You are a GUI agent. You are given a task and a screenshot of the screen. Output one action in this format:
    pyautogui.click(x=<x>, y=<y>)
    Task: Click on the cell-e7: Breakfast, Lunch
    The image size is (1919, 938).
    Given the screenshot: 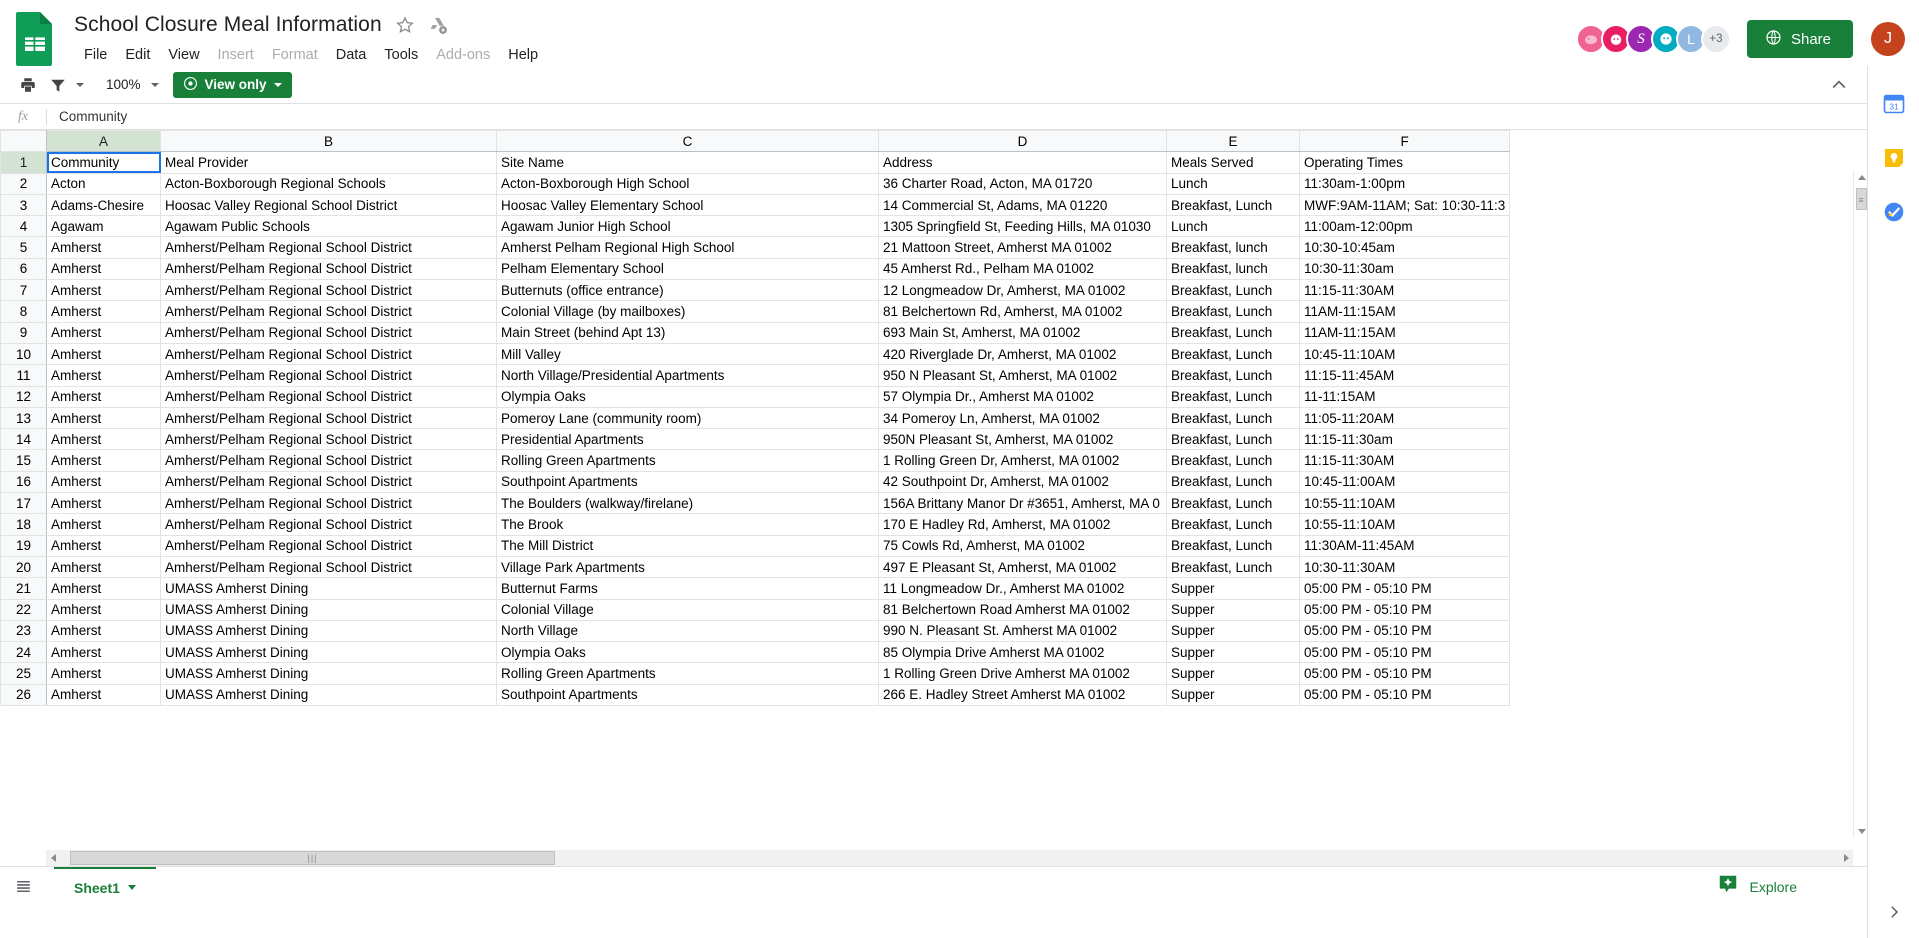 What is the action you would take?
    pyautogui.click(x=1233, y=290)
    